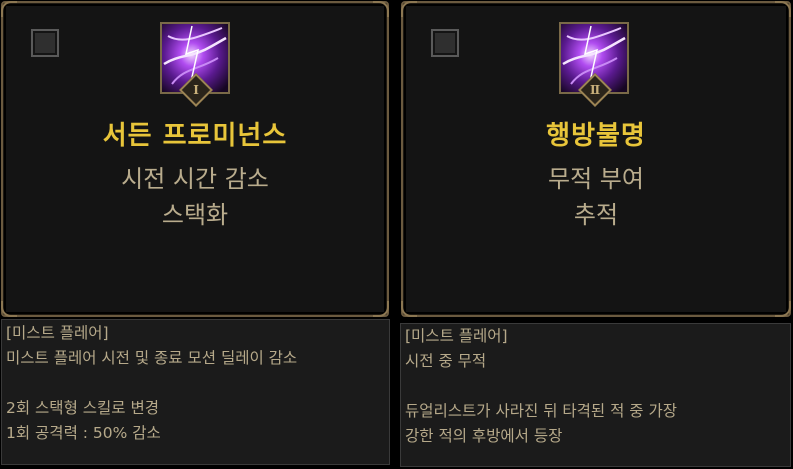 The image size is (793, 469). What do you see at coordinates (596, 136) in the screenshot?
I see `tripod-title: 행방불명` at bounding box center [596, 136].